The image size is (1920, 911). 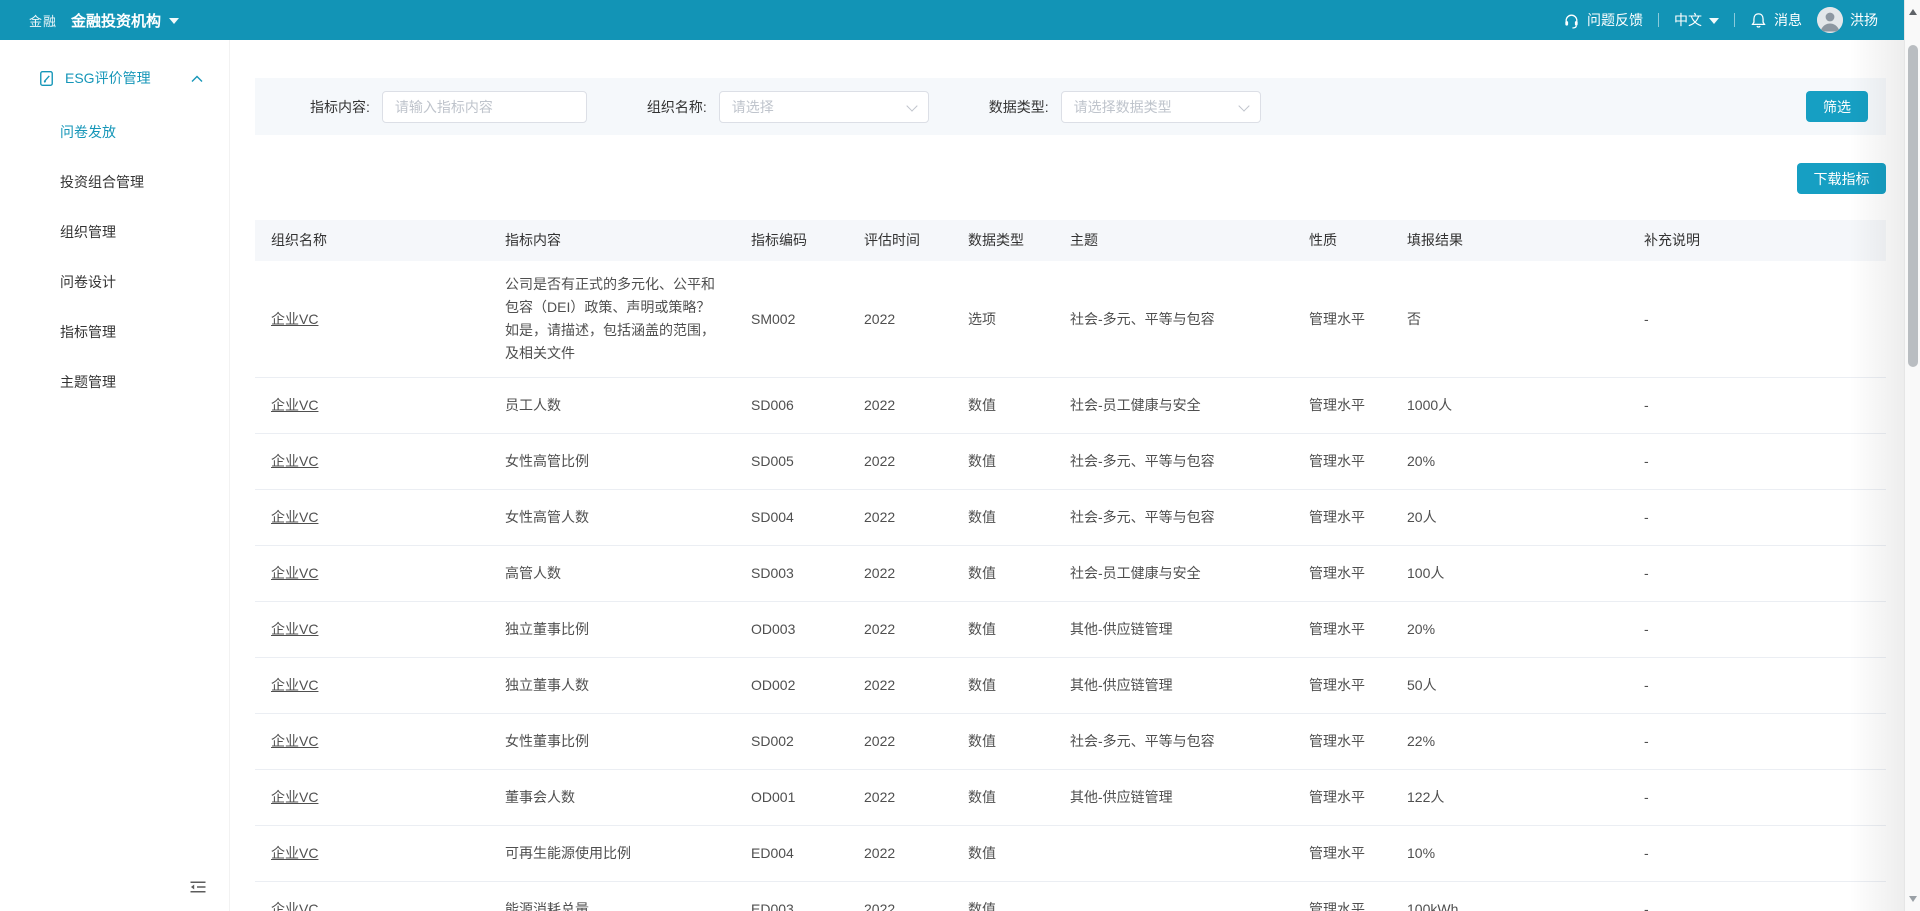 I want to click on download-indicators-button: 下载指标, so click(x=1841, y=178).